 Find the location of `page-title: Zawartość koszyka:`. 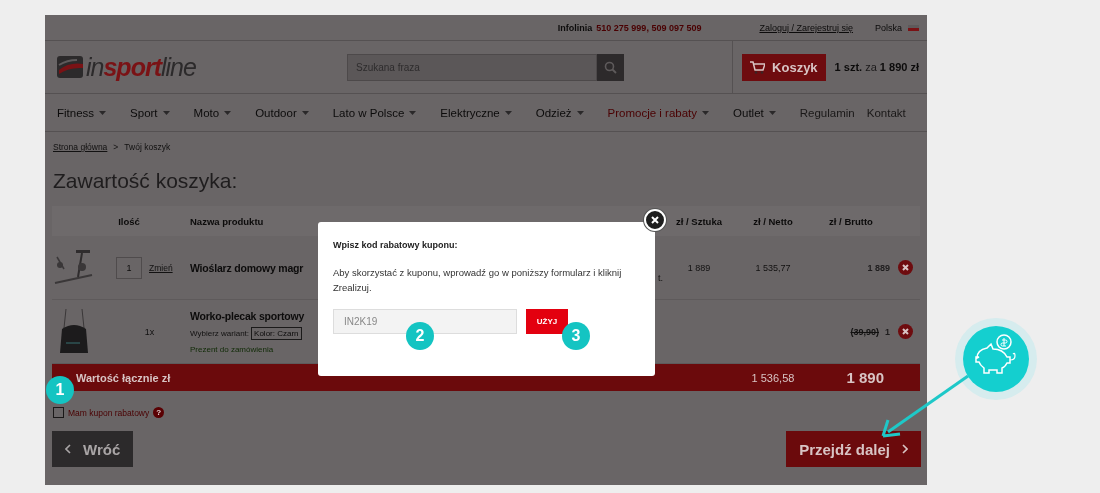

page-title: Zawartość koszyka: is located at coordinates (146, 181).